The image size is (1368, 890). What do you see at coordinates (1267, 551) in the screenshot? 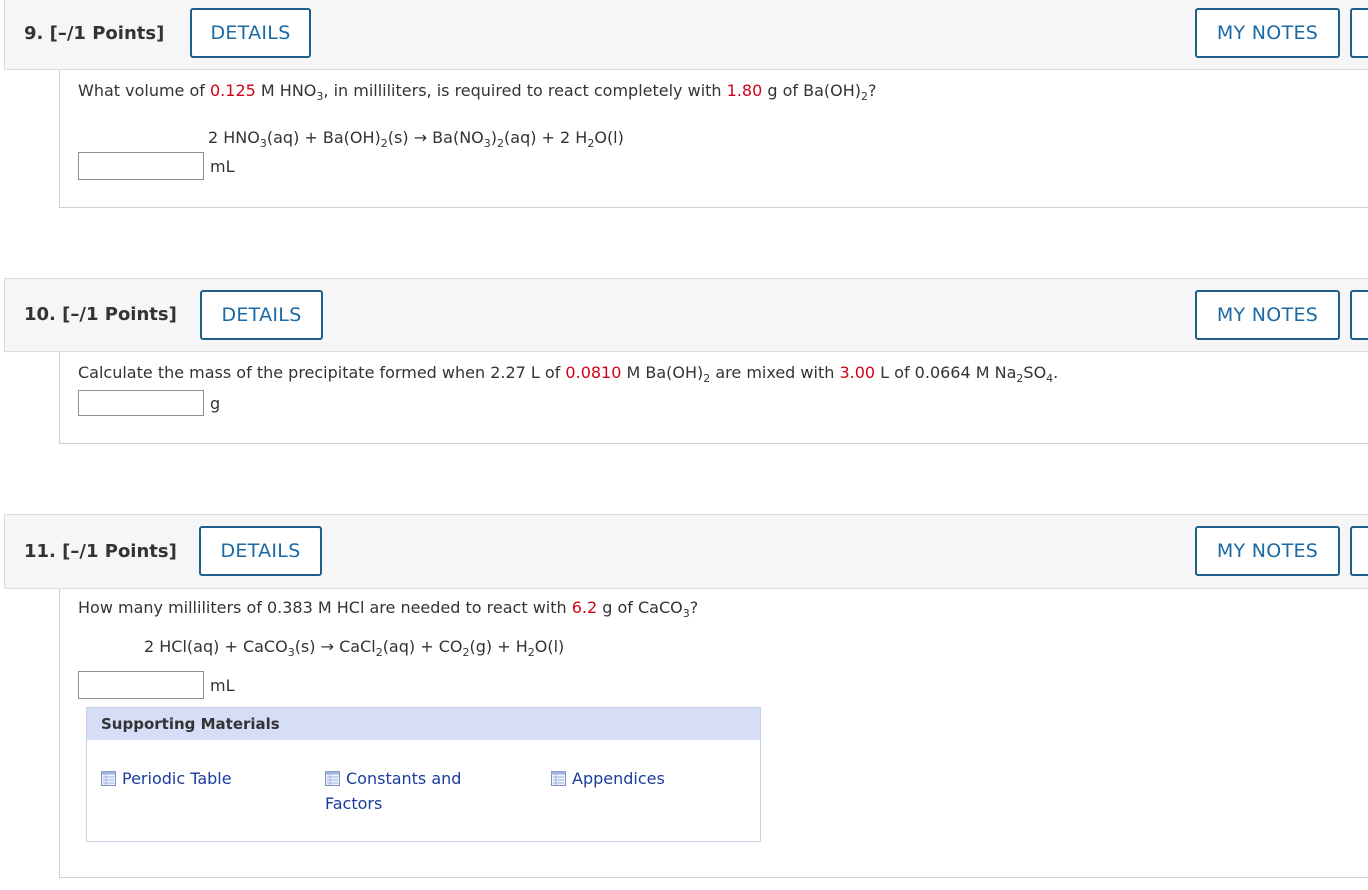
I see `my-notes-button-q11: MY NOTES` at bounding box center [1267, 551].